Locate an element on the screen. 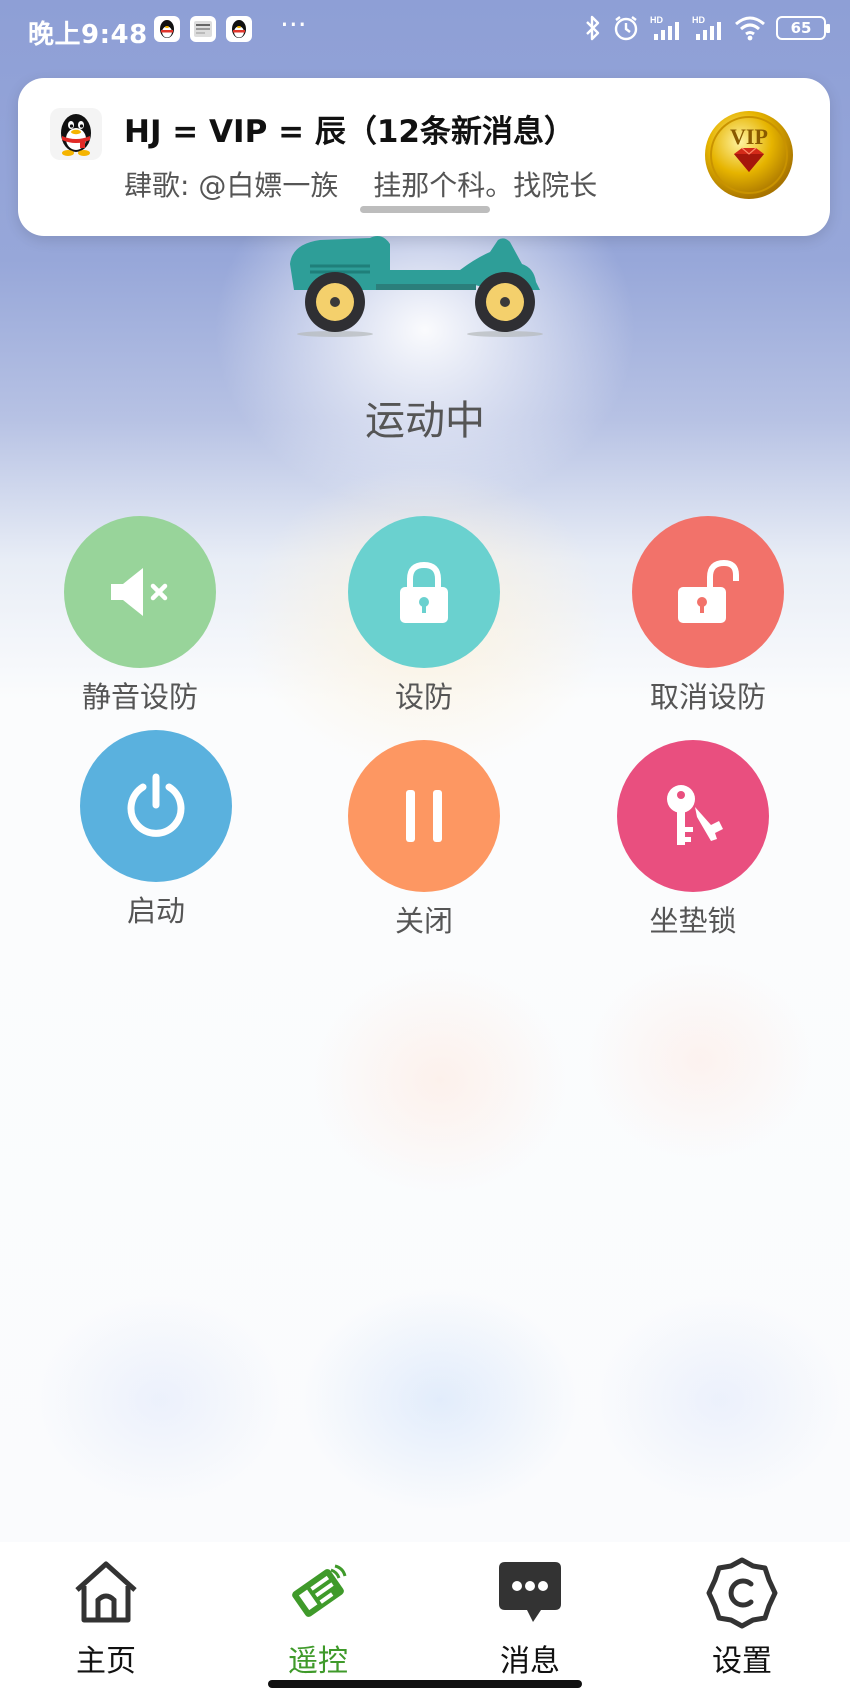 Image resolution: width=850 pixels, height=1700 pixels. qq-logo-icon is located at coordinates (76, 134).